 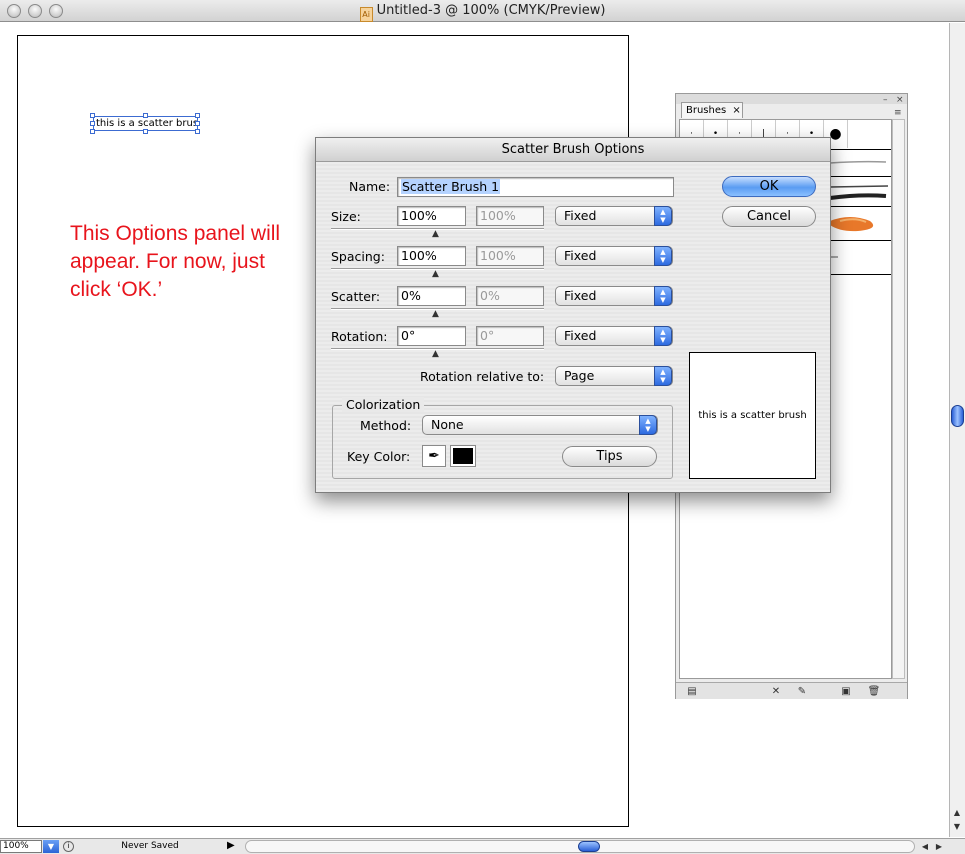 I want to click on scatter-min-input: 0%, so click(x=431, y=296).